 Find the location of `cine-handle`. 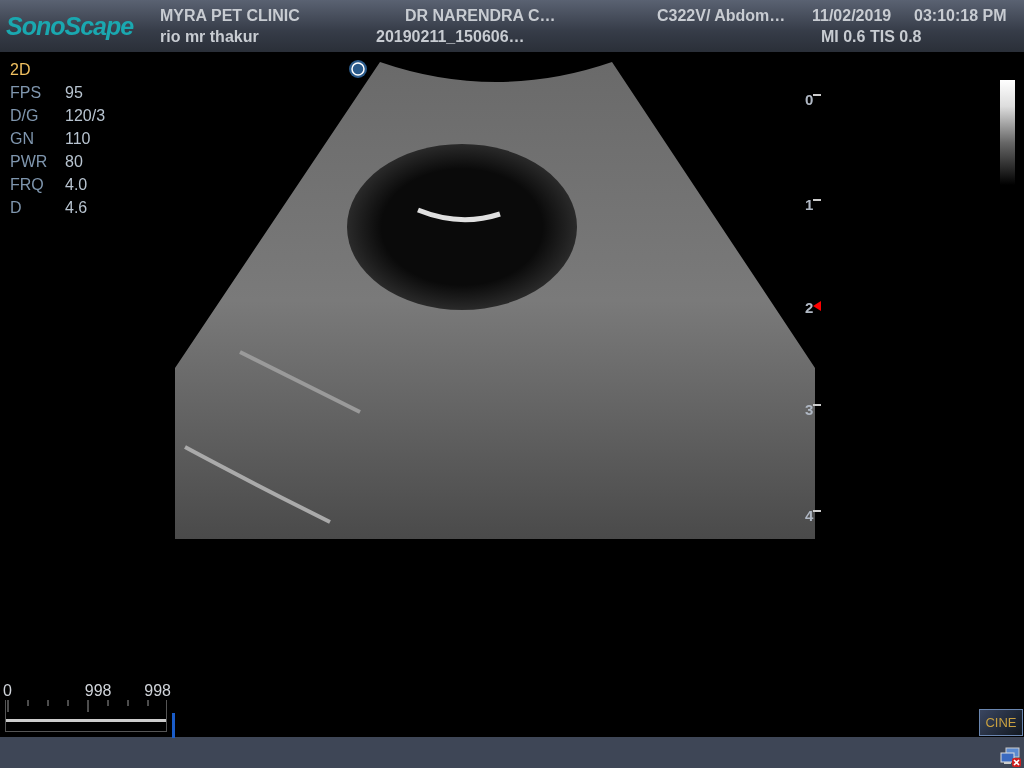

cine-handle is located at coordinates (173, 725).